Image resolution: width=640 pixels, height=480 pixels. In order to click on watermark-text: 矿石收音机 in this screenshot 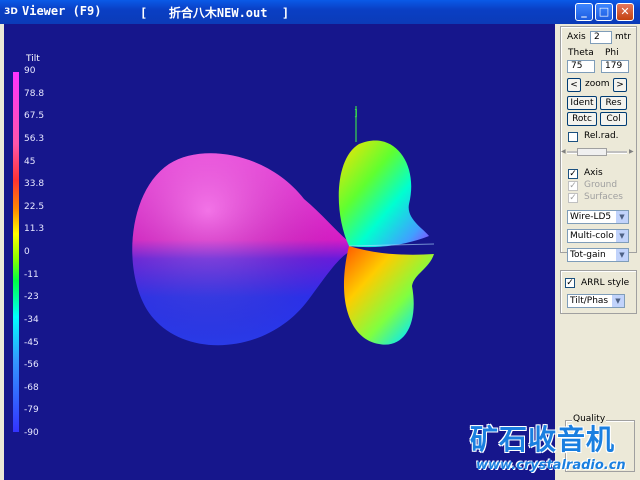, I will do `click(543, 439)`.